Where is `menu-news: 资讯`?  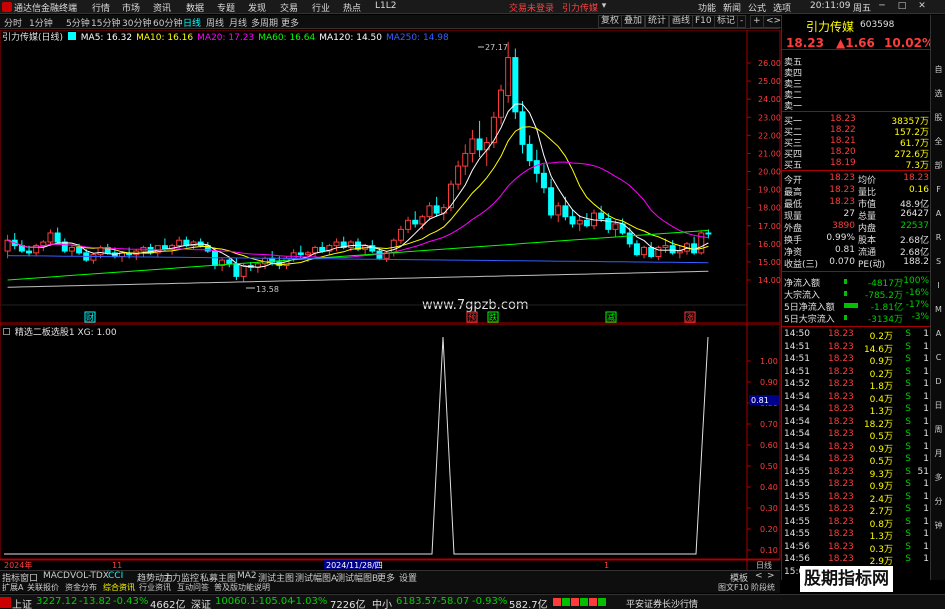 menu-news: 资讯 is located at coordinates (162, 7).